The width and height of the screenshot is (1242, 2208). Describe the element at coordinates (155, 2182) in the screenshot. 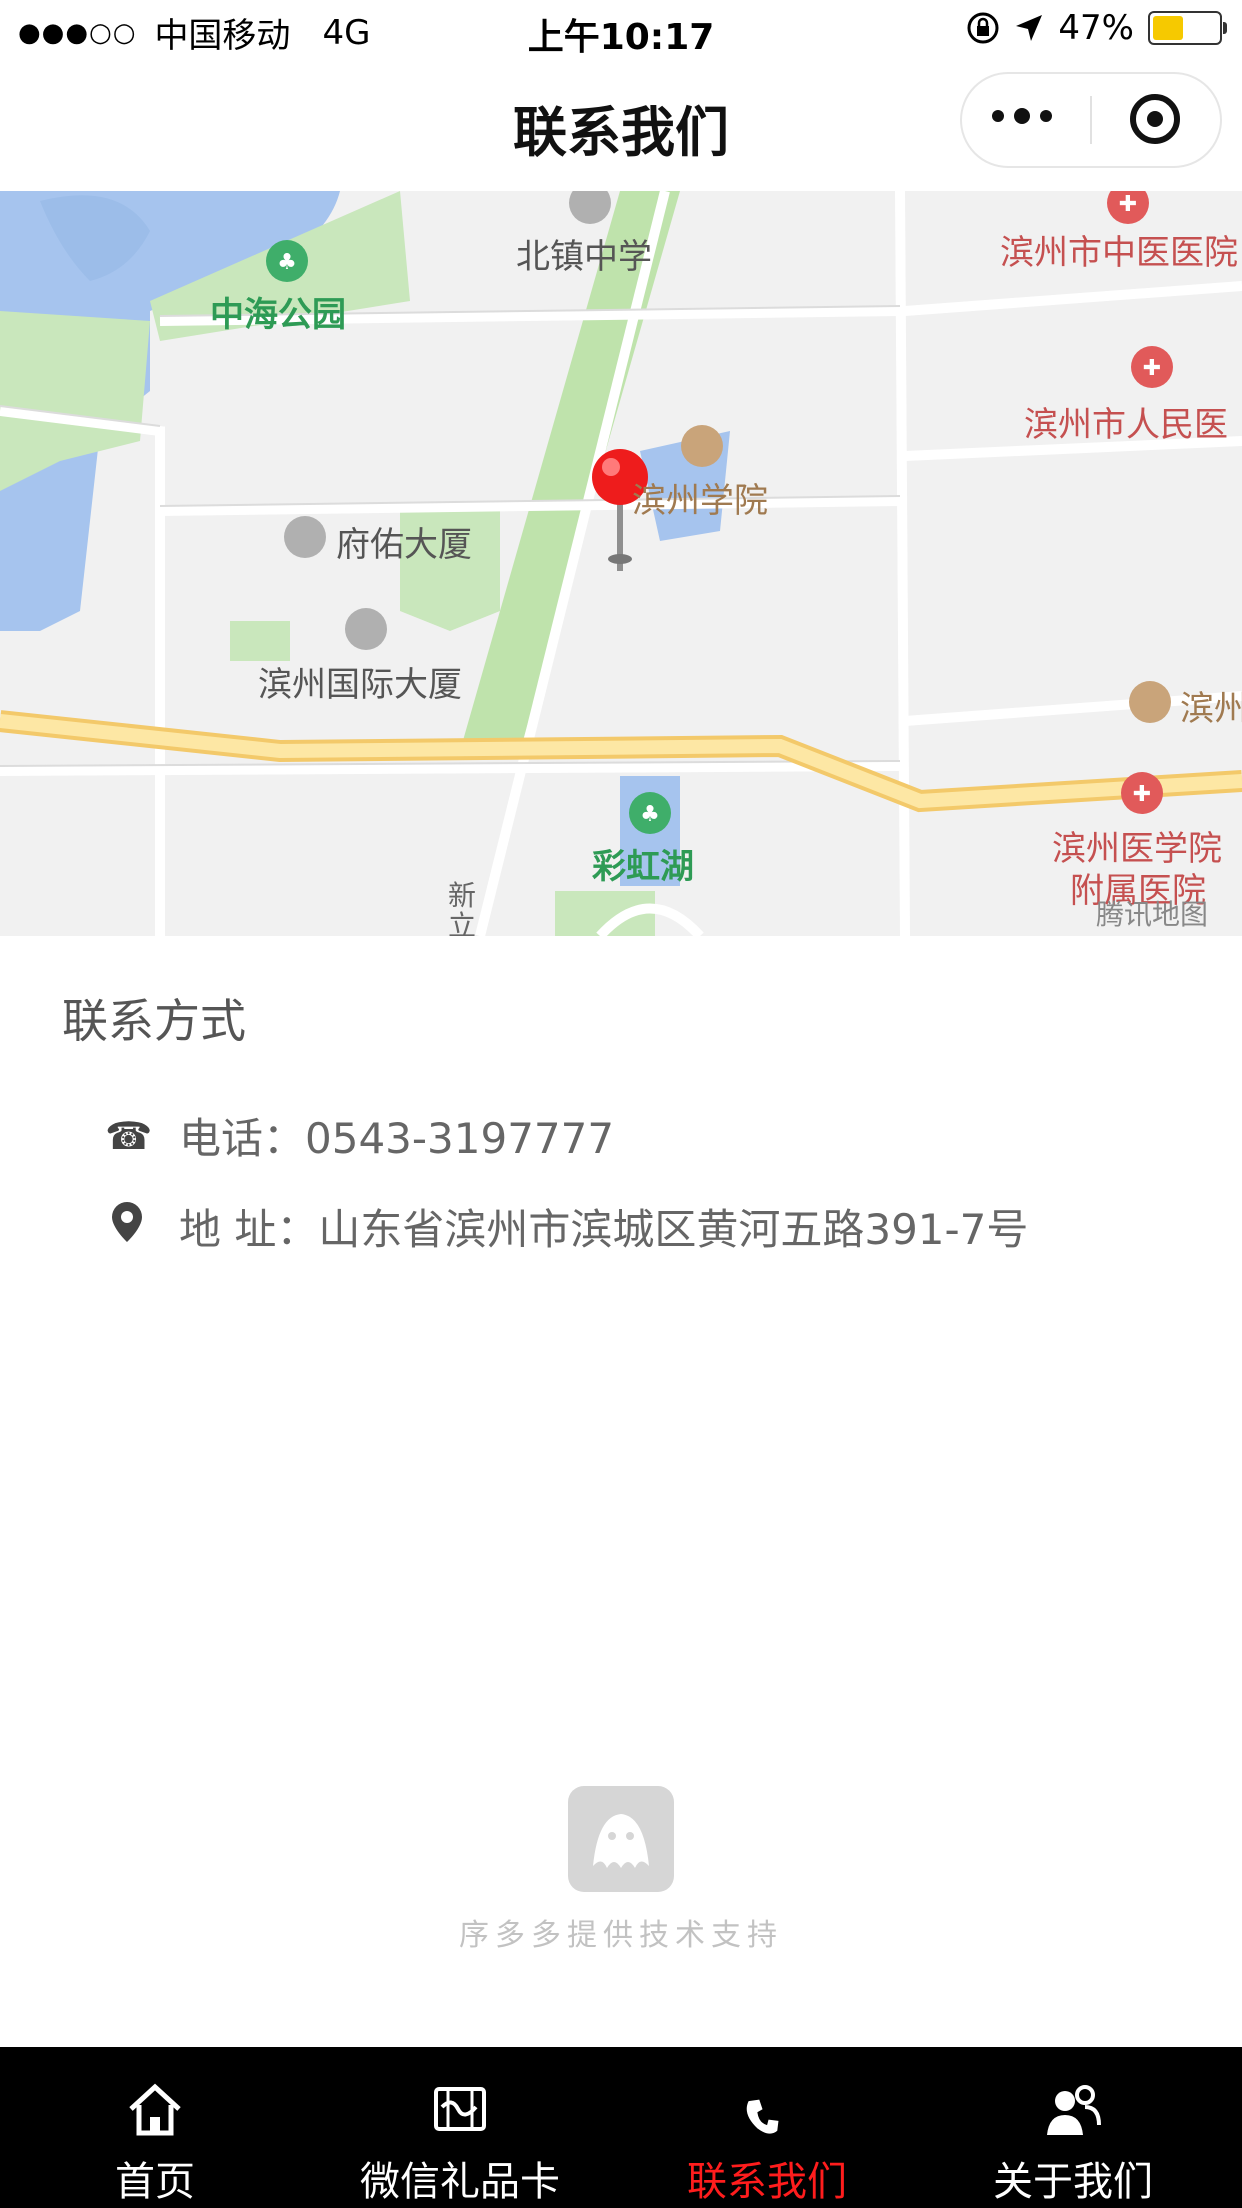

I see `tab-home-label: 首页` at that location.